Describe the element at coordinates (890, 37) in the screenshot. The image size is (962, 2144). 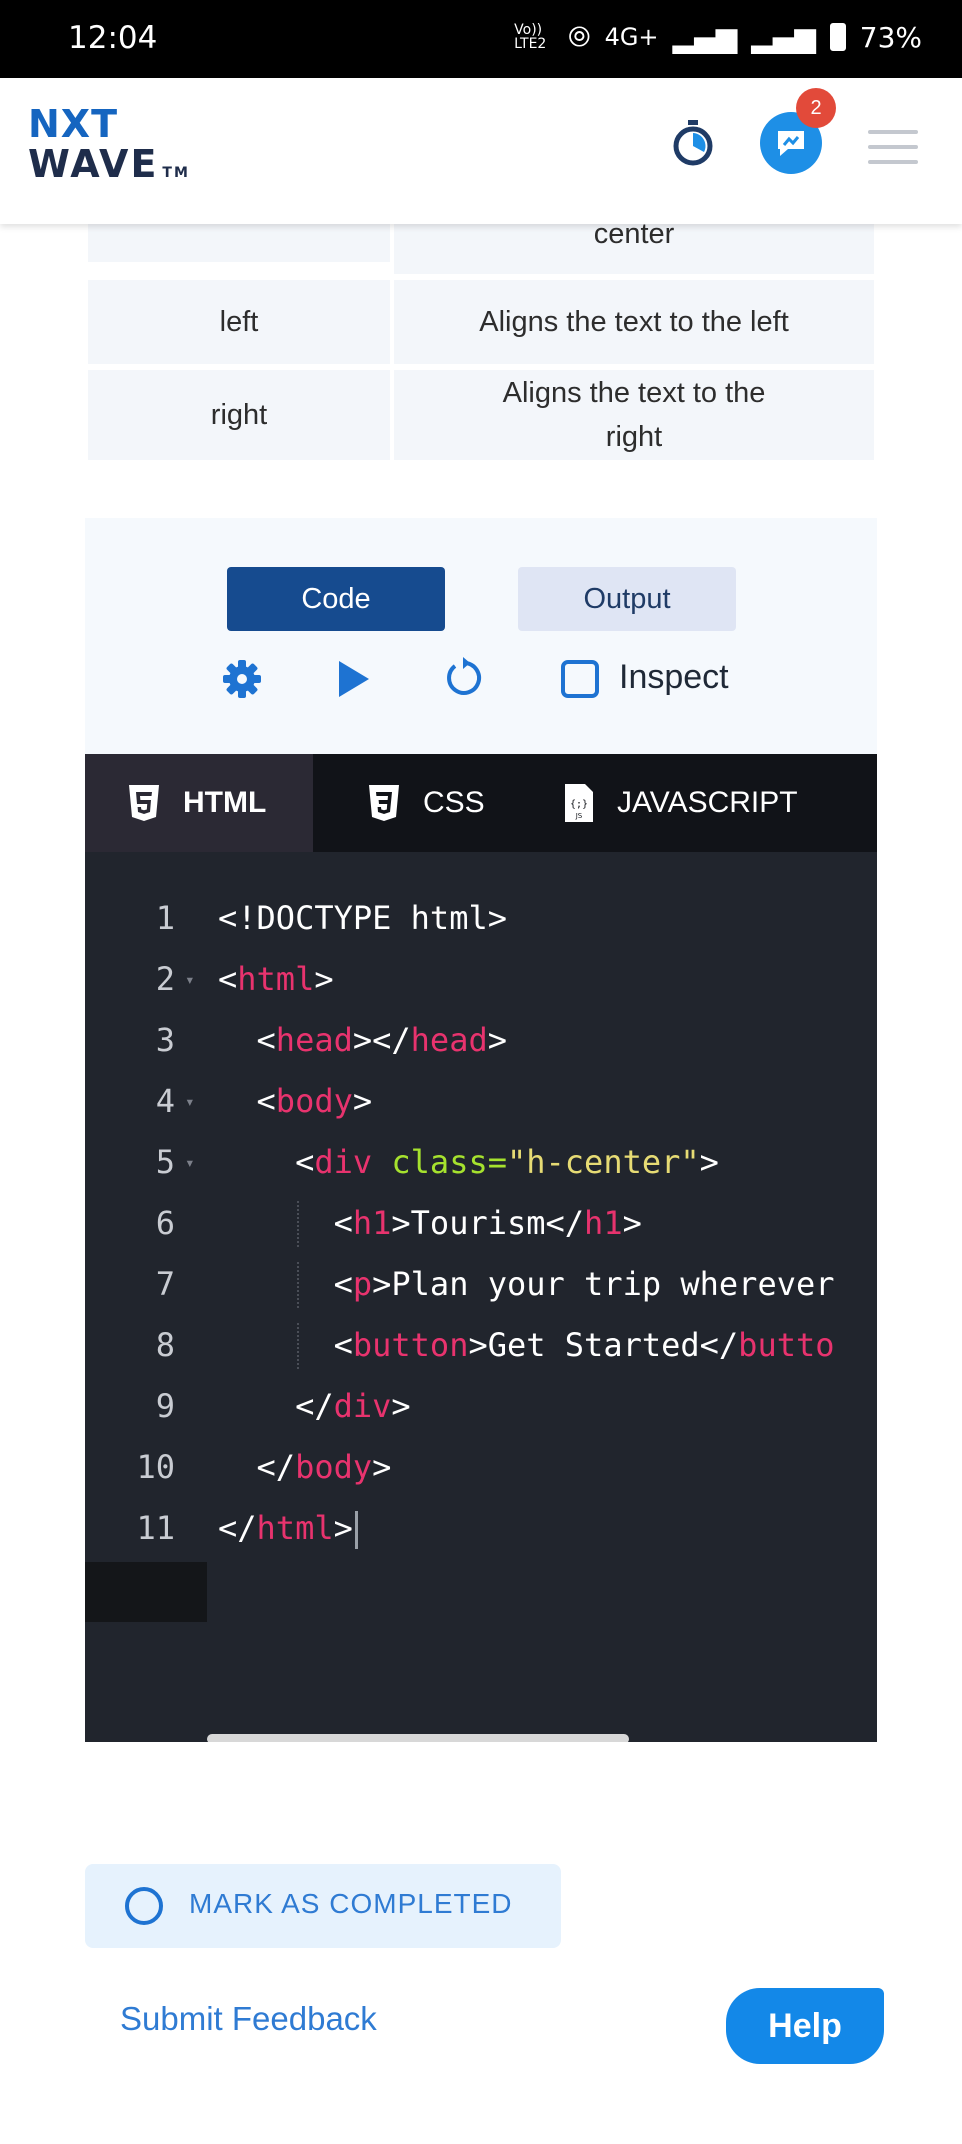
I see `battery-percent: 73%` at that location.